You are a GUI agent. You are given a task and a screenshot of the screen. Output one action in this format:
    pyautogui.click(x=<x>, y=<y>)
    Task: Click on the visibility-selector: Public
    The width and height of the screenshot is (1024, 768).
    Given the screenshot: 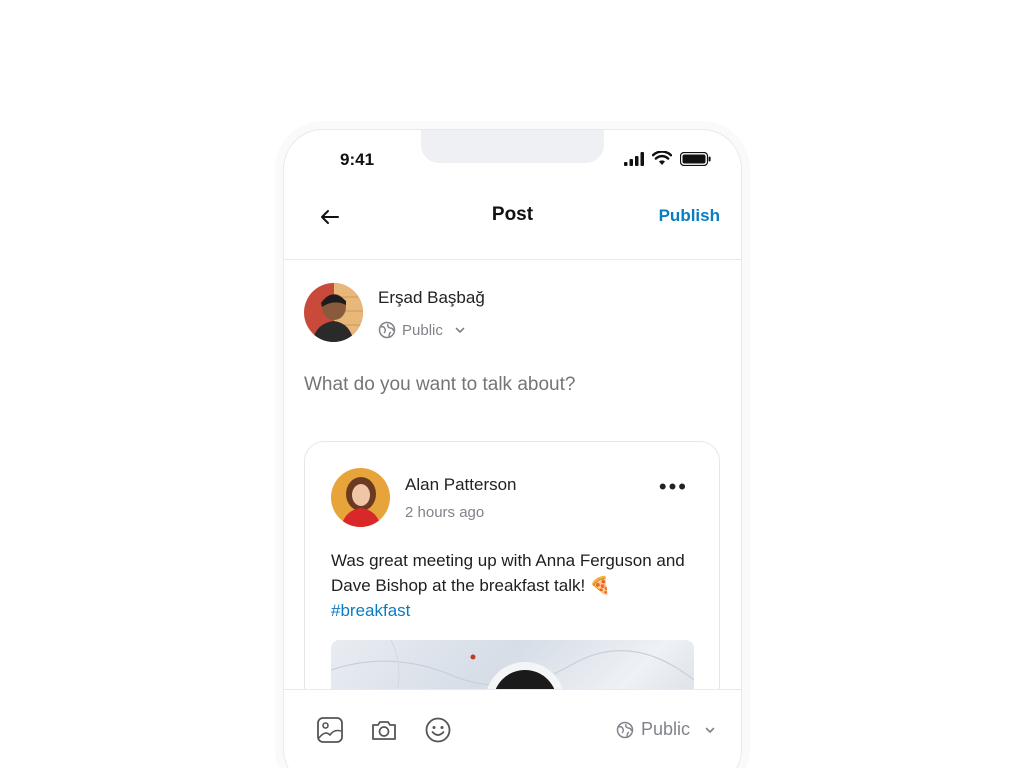 What is the action you would take?
    pyautogui.click(x=431, y=330)
    